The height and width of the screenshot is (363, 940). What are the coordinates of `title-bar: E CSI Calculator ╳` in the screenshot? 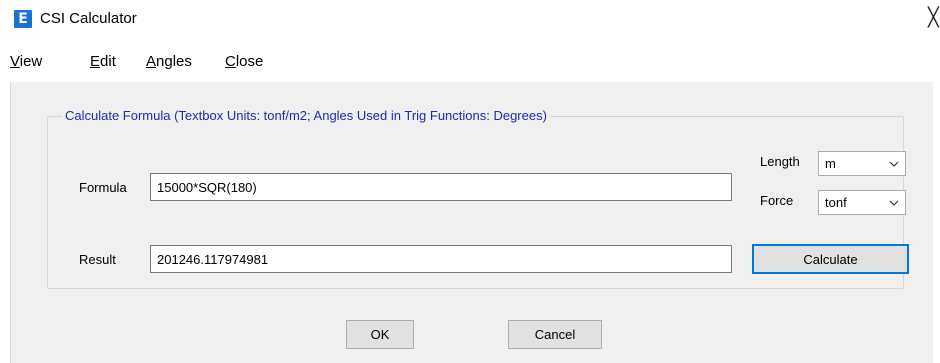 It's located at (470, 19).